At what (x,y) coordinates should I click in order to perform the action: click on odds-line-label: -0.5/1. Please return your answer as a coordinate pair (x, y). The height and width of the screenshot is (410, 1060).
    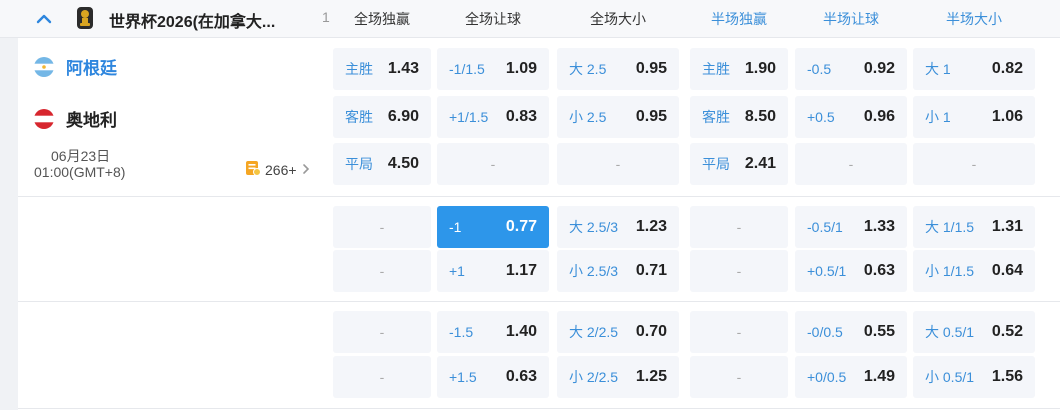
    Looking at the image, I should click on (825, 227).